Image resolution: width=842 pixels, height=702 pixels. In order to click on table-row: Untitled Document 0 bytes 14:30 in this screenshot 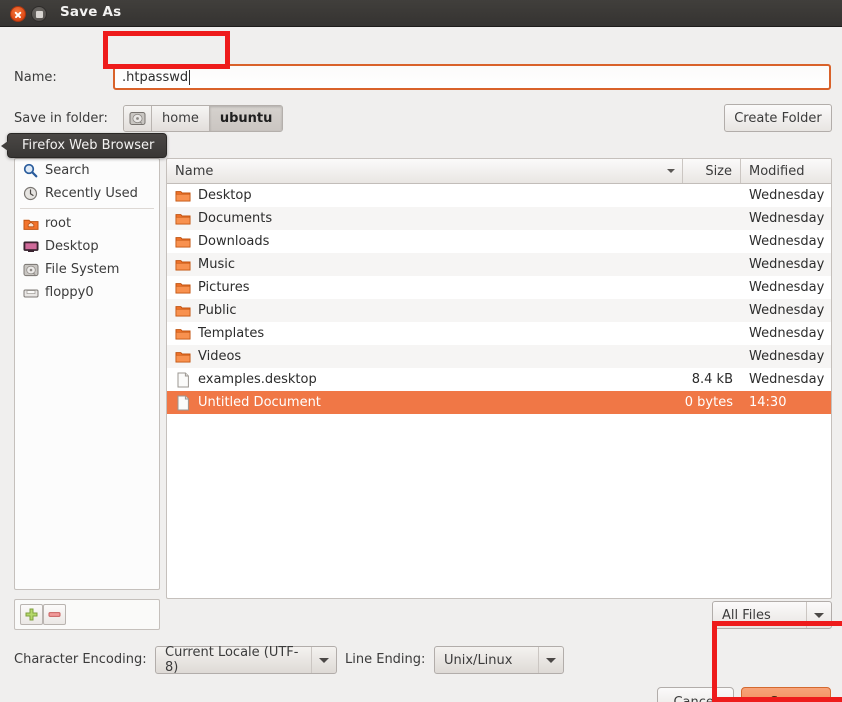, I will do `click(499, 402)`.